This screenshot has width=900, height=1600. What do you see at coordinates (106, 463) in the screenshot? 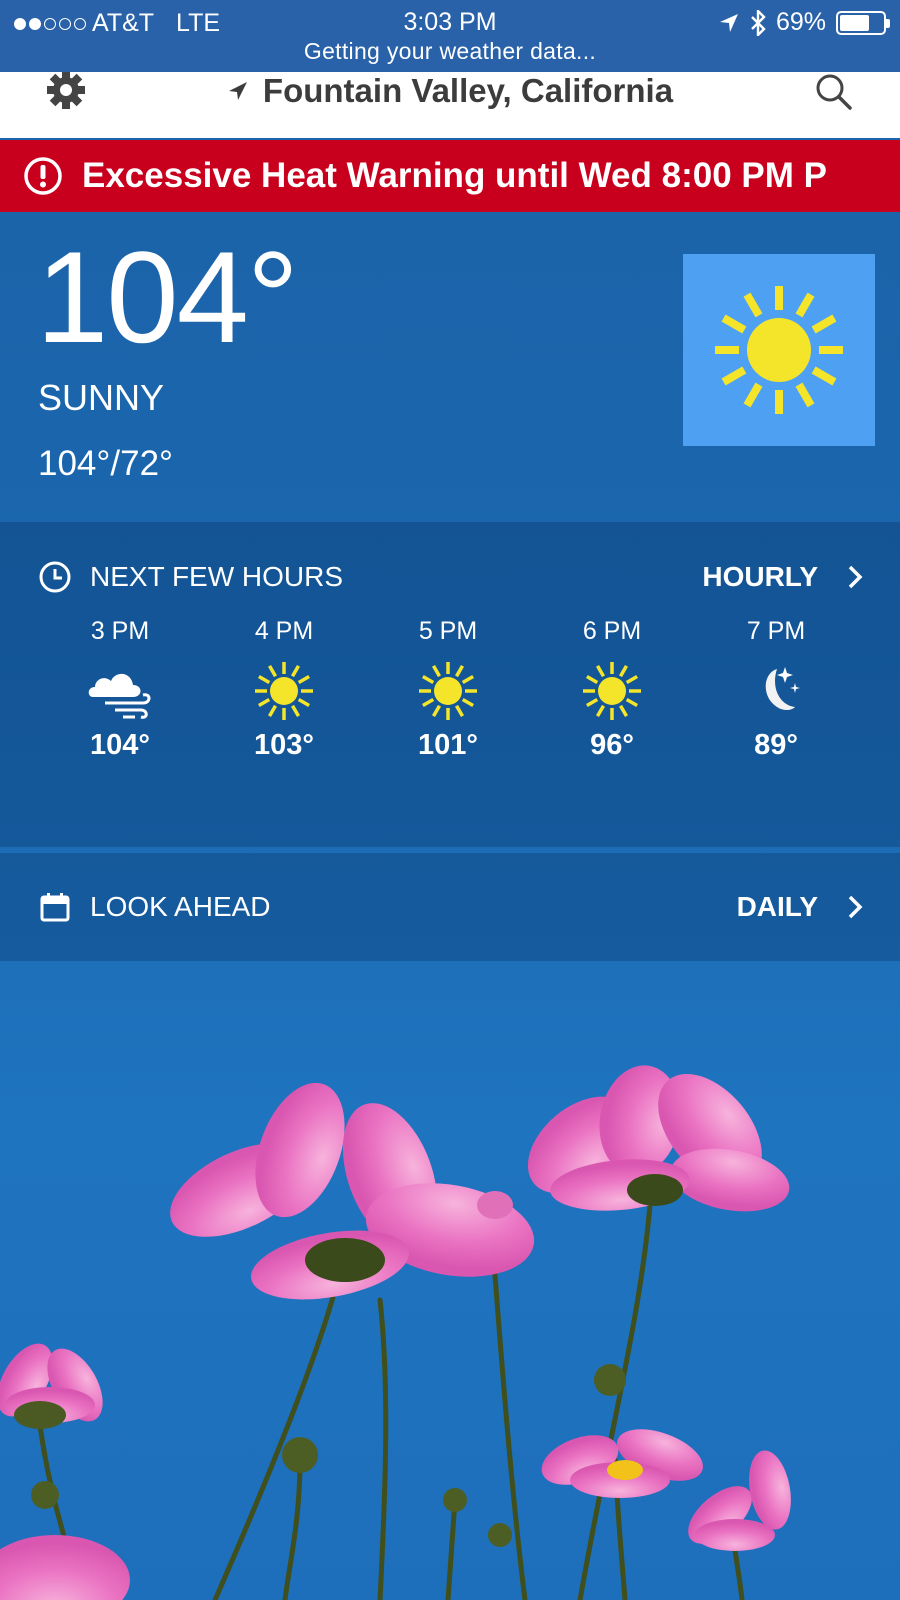
I see `hi-lo-temperature: 104°/72°` at bounding box center [106, 463].